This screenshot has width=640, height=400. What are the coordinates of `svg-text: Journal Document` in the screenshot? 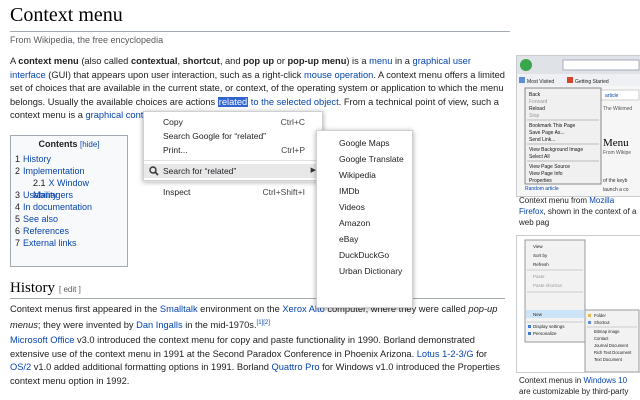 It's located at (611, 345).